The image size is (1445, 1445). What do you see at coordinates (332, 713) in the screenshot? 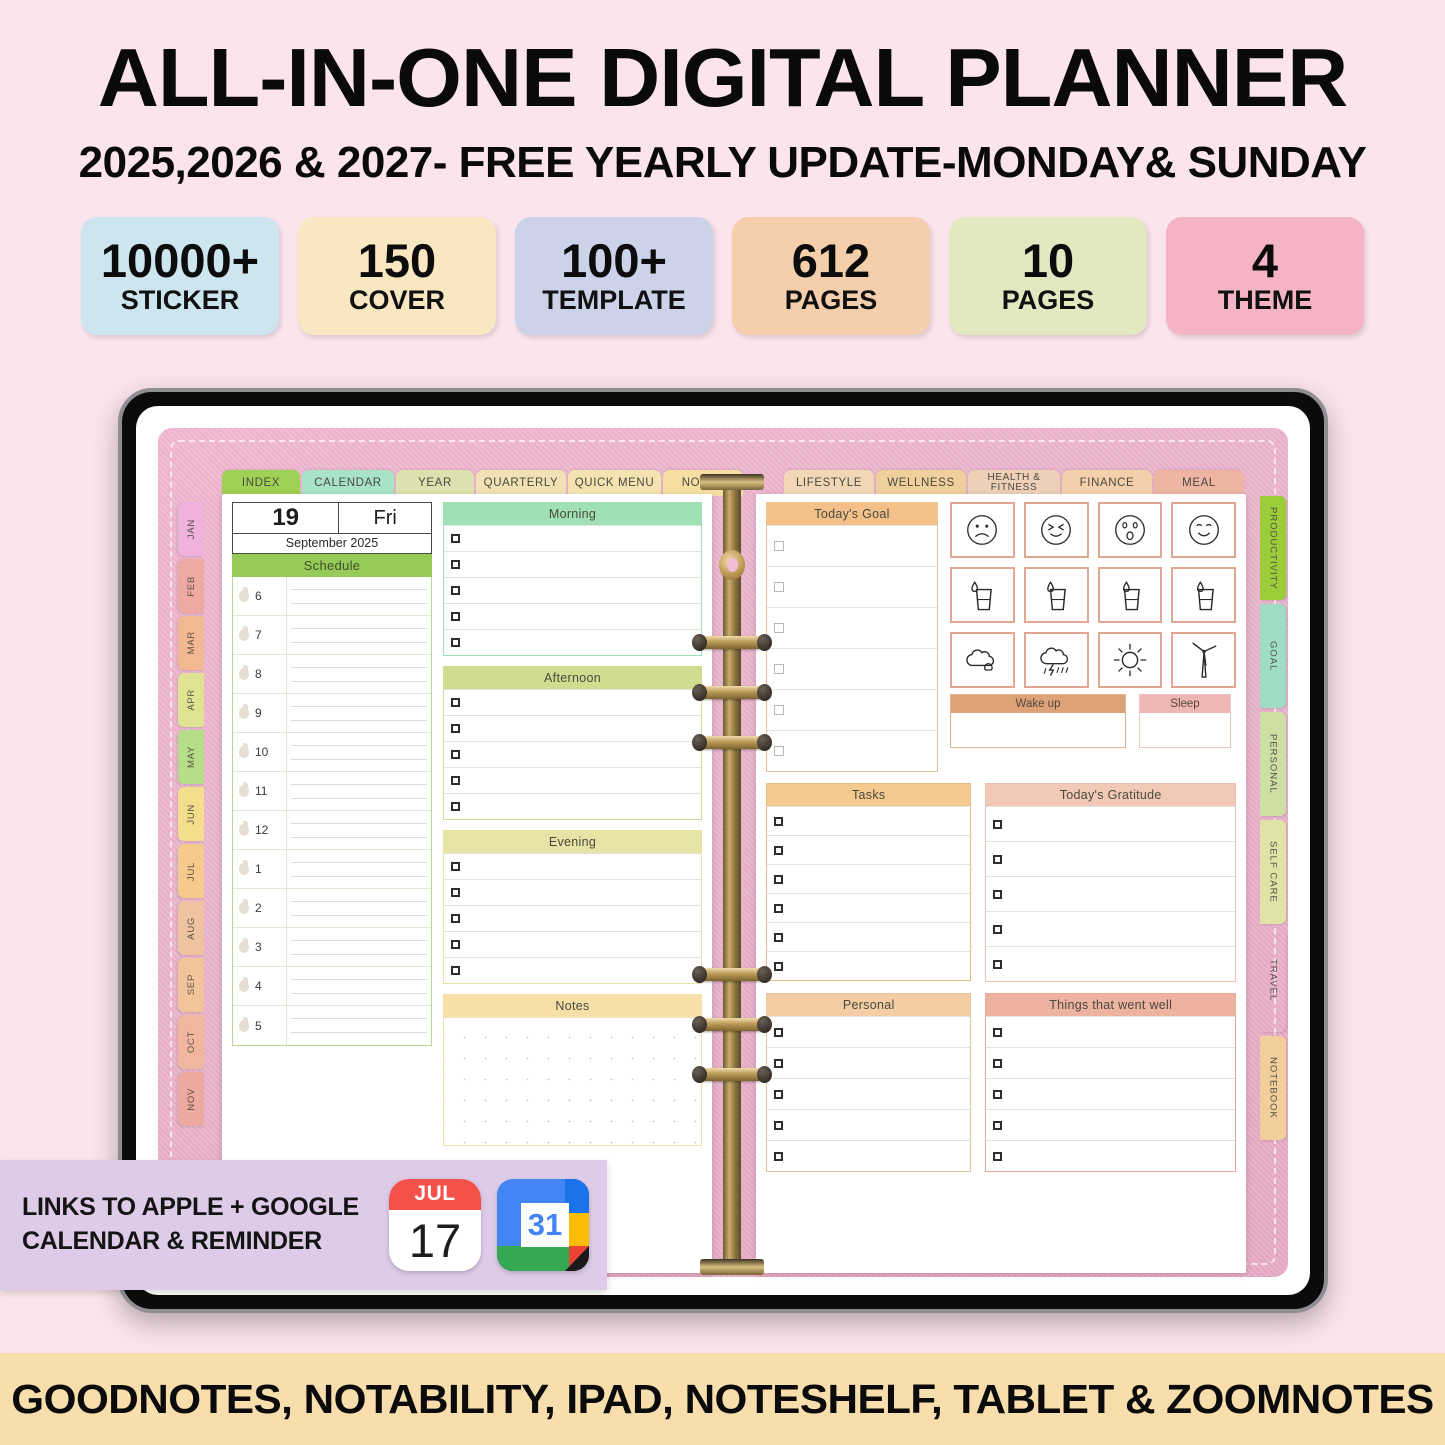
I see `schedule-hour-row: 9` at bounding box center [332, 713].